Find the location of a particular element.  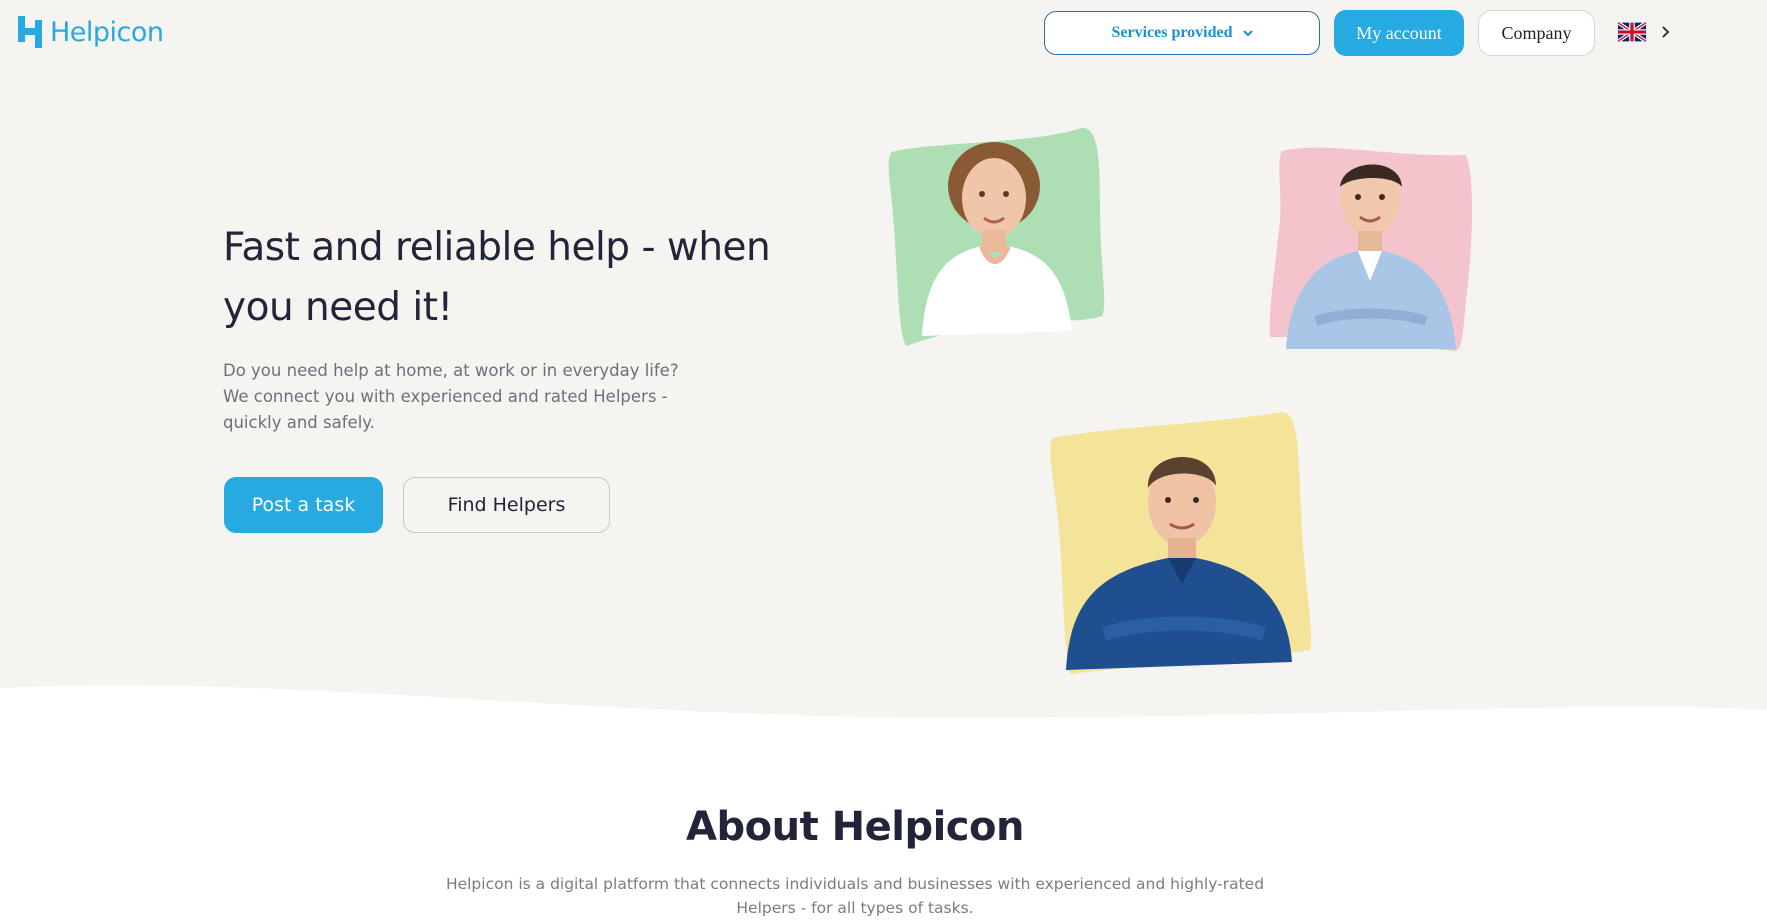

uk-flag-icon is located at coordinates (1632, 32).